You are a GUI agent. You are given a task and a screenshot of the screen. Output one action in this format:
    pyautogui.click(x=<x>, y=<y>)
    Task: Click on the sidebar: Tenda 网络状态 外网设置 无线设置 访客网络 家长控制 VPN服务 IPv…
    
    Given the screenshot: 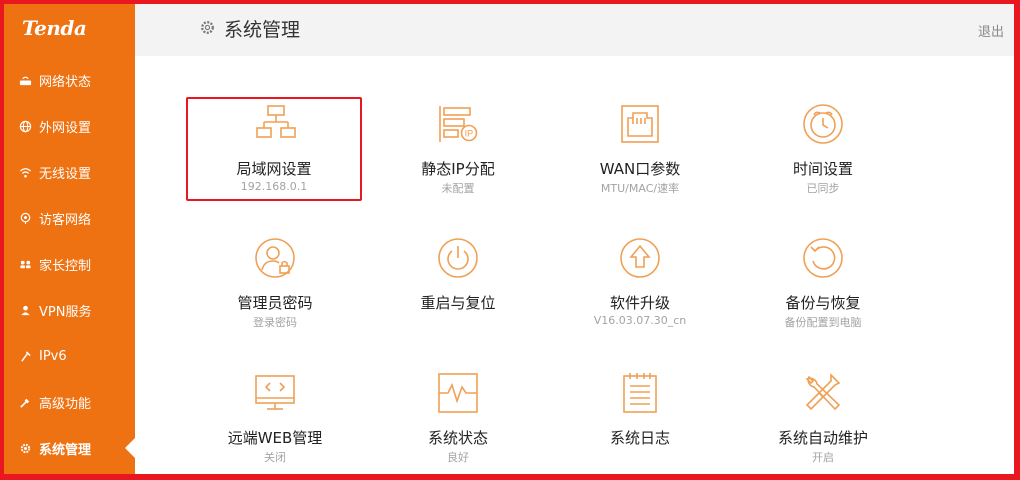 What is the action you would take?
    pyautogui.click(x=69, y=239)
    